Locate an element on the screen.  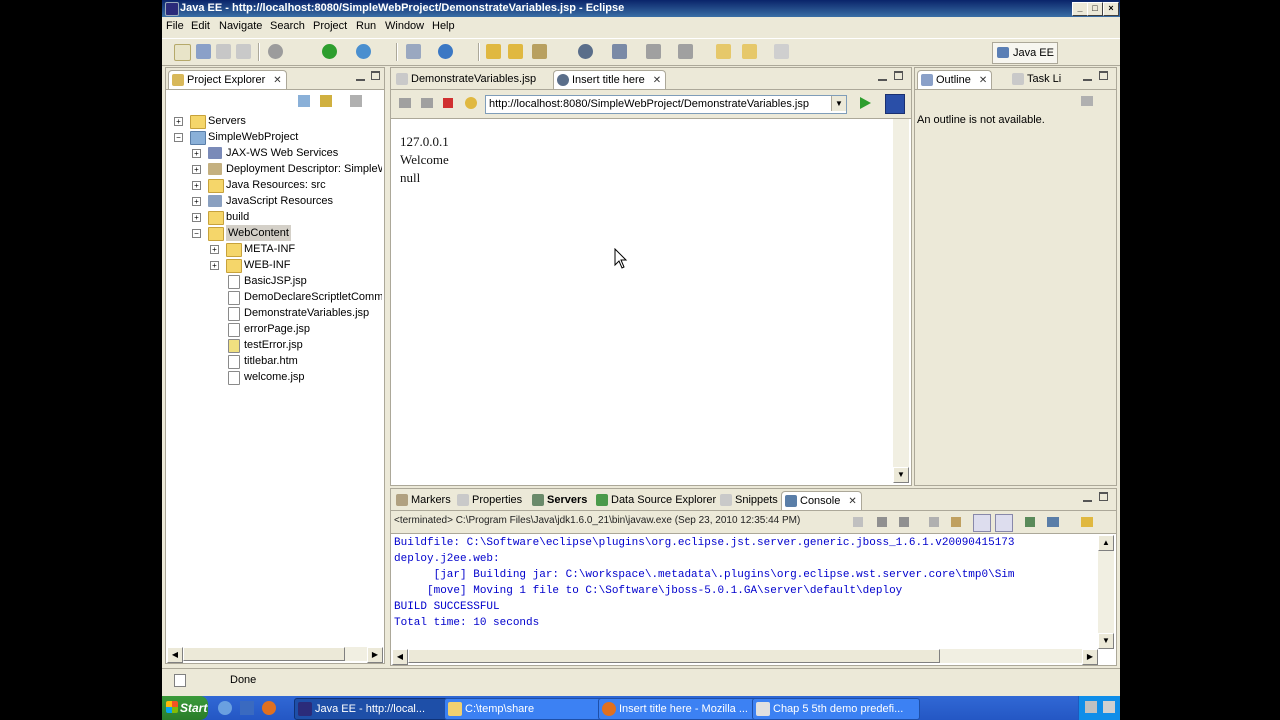
fast-view-icon is located at coordinates (180, 680).